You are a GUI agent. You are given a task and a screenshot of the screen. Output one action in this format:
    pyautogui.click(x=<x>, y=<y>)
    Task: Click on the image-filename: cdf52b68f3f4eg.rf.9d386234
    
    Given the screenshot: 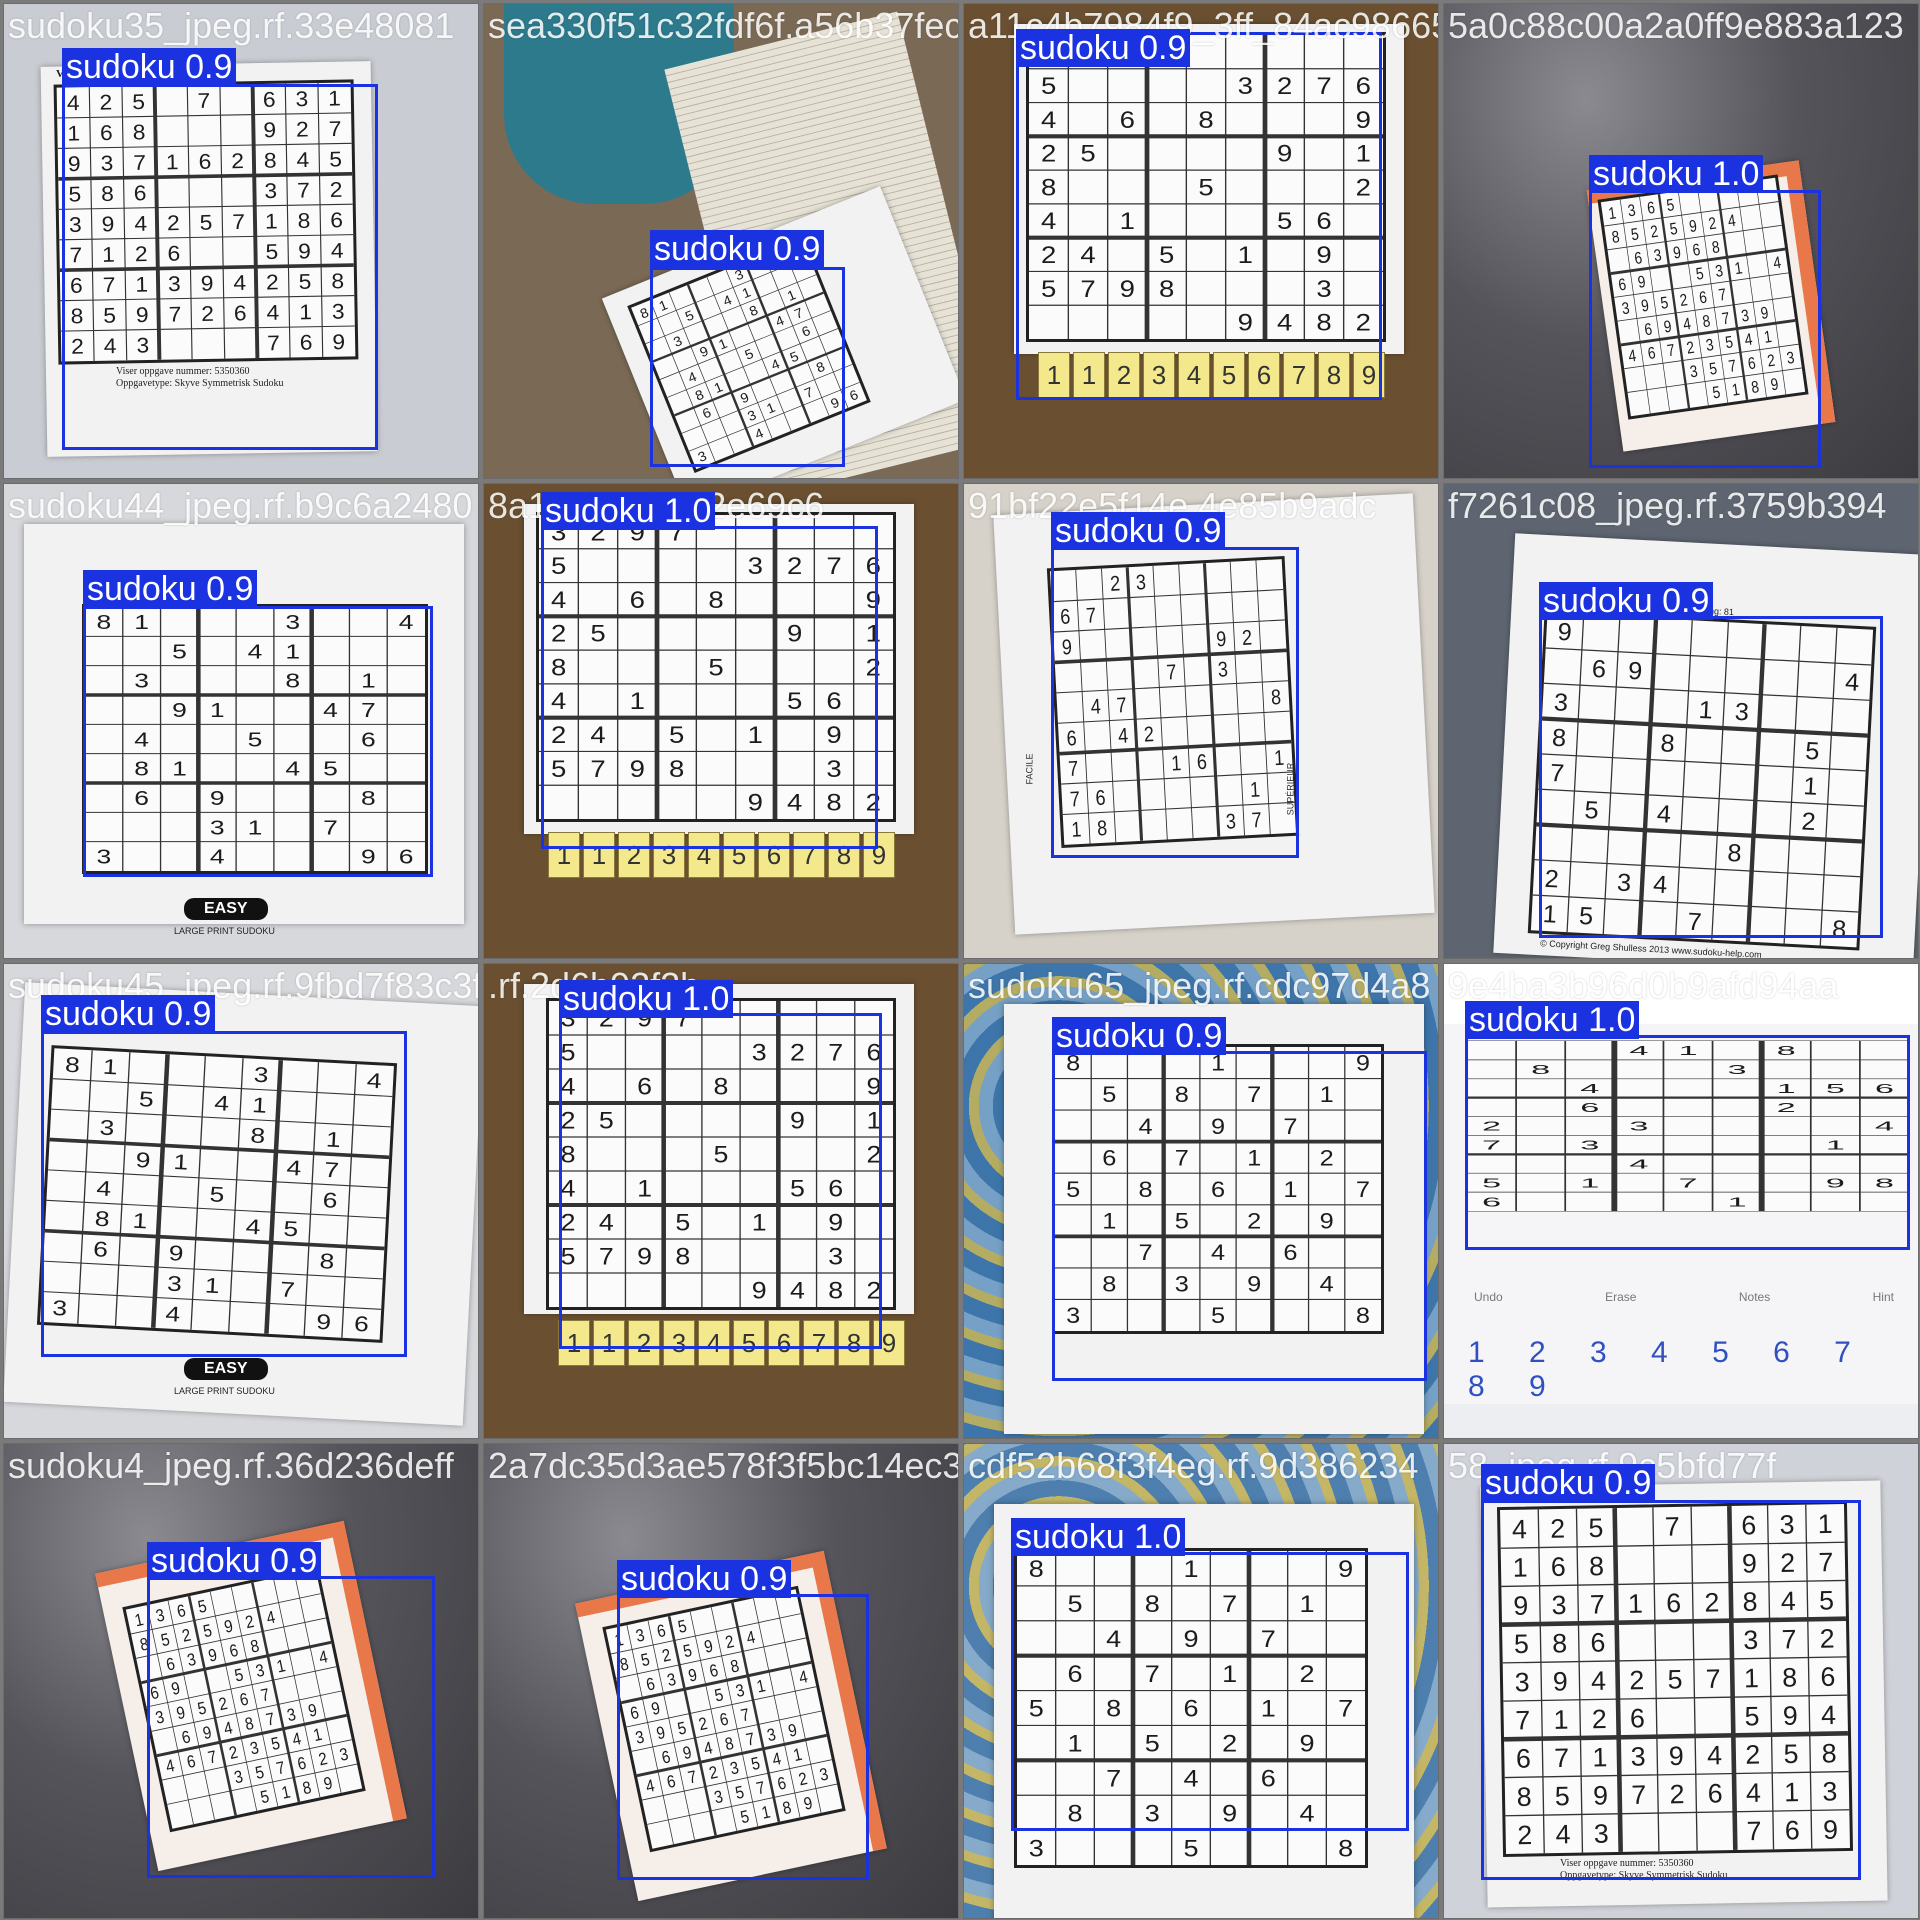 What is the action you would take?
    pyautogui.click(x=1193, y=1465)
    